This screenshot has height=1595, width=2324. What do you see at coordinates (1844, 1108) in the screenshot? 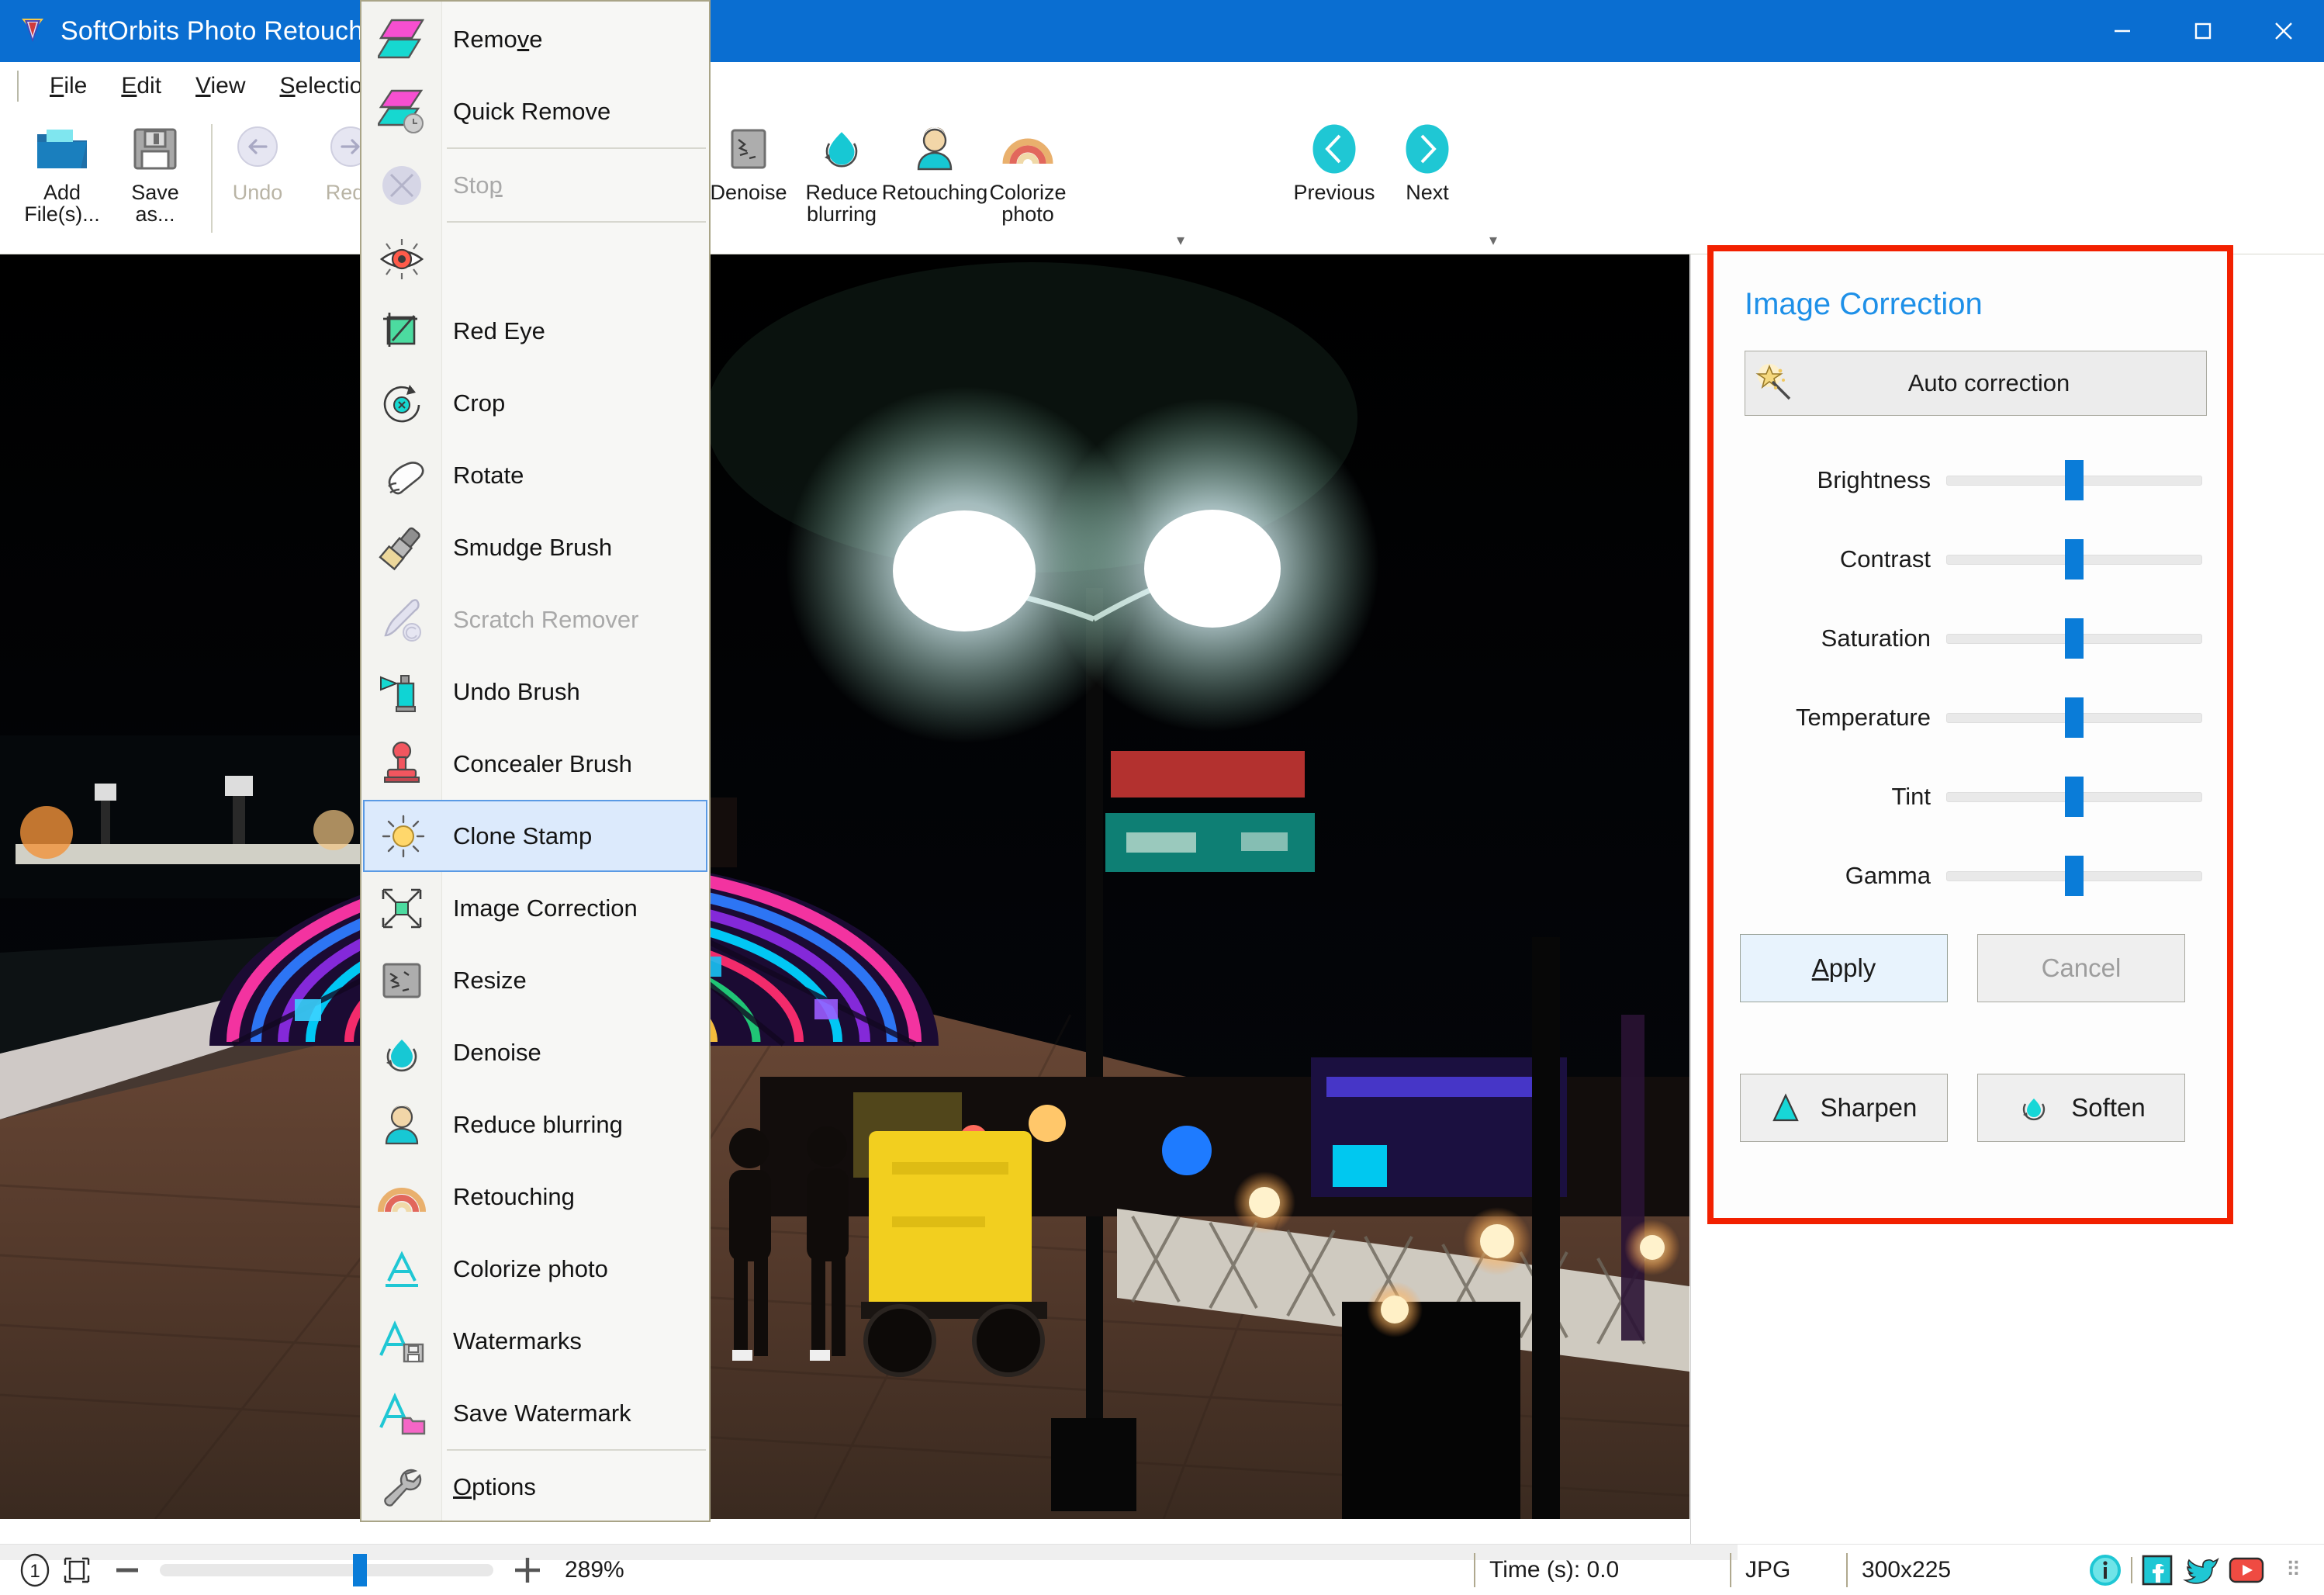
I see `sharpen-button: Sharpen` at bounding box center [1844, 1108].